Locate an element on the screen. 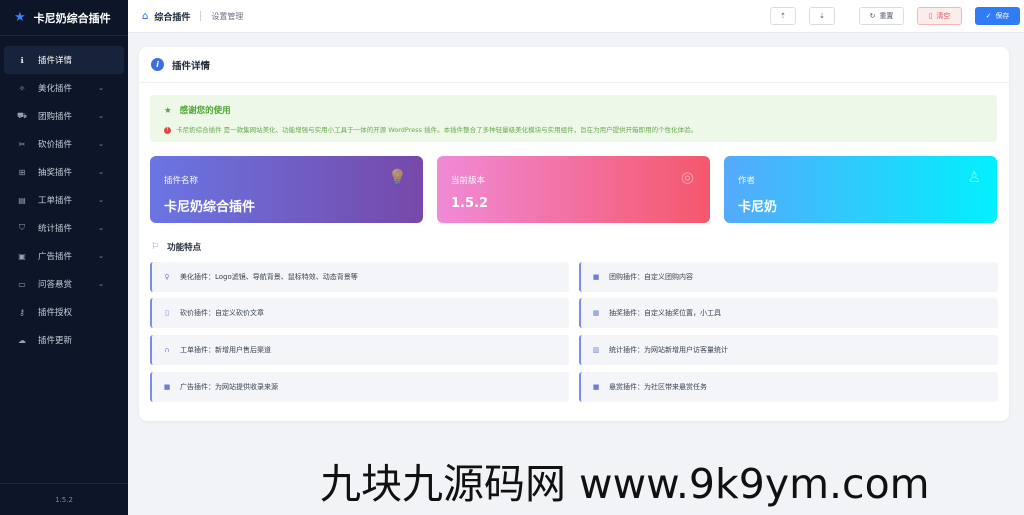 The width and height of the screenshot is (1024, 515). features-title: 功能特点 is located at coordinates (184, 248).